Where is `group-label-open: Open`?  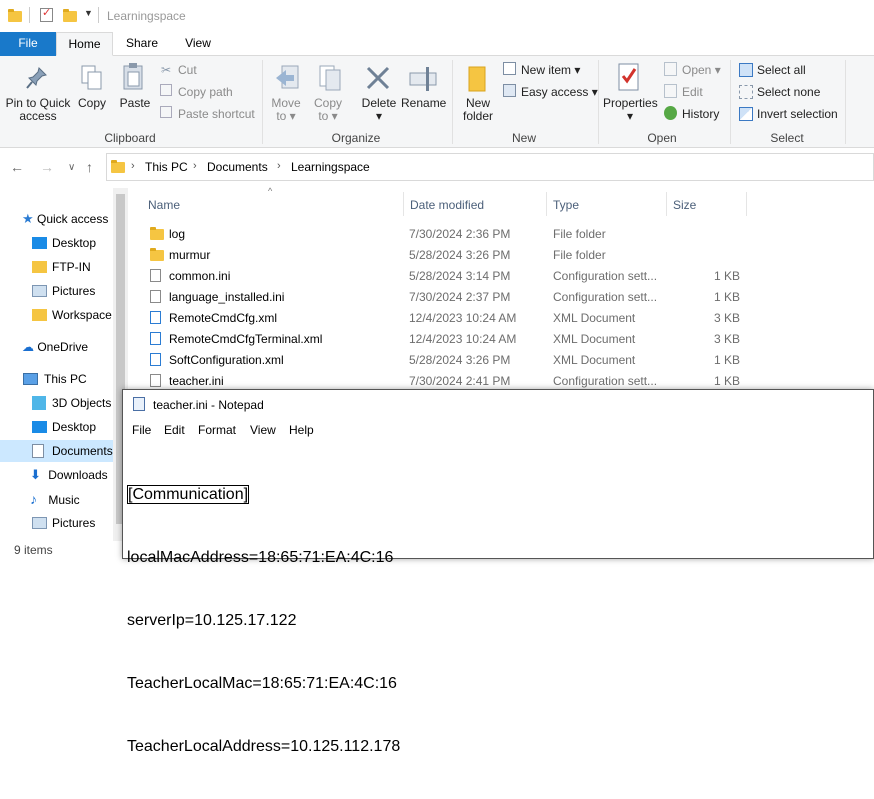 group-label-open: Open is located at coordinates (662, 138).